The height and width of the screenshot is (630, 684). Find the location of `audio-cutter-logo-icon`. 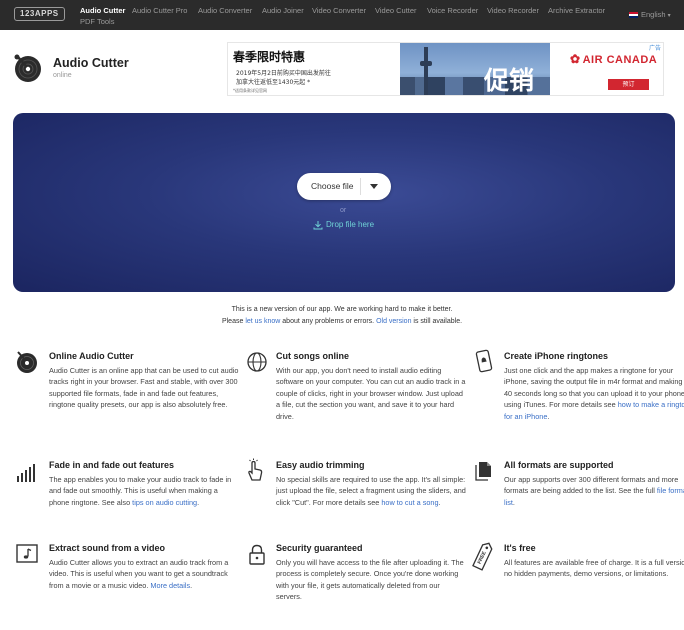

audio-cutter-logo-icon is located at coordinates (28, 68).